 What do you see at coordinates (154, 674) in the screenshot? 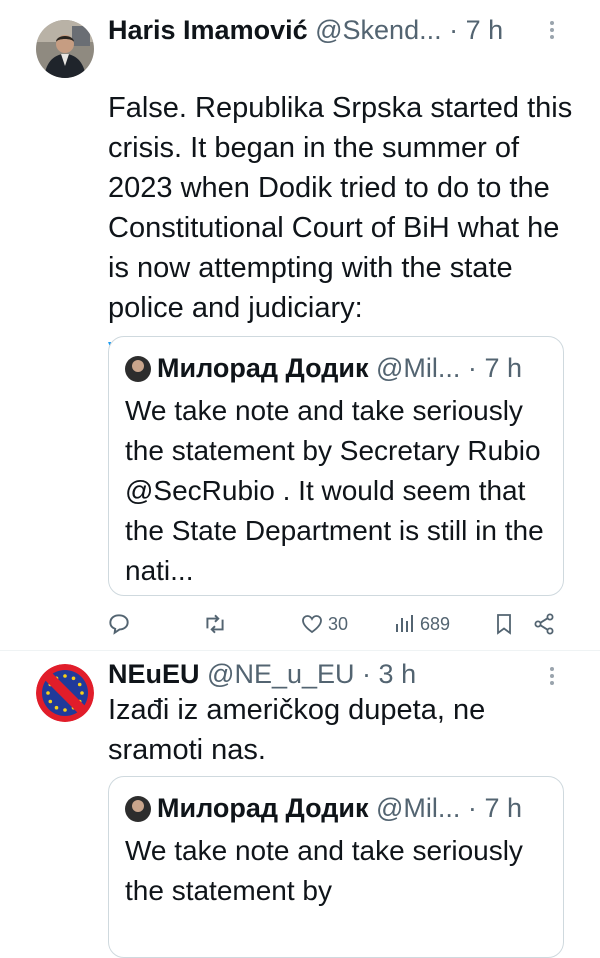
I see `display-name: NEuEU` at bounding box center [154, 674].